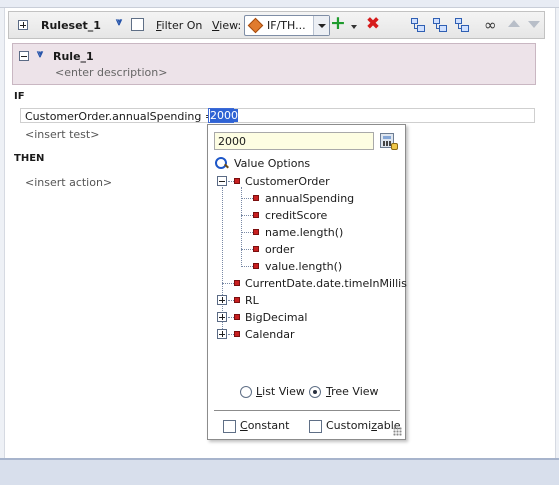  I want to click on view-label: View:, so click(227, 25).